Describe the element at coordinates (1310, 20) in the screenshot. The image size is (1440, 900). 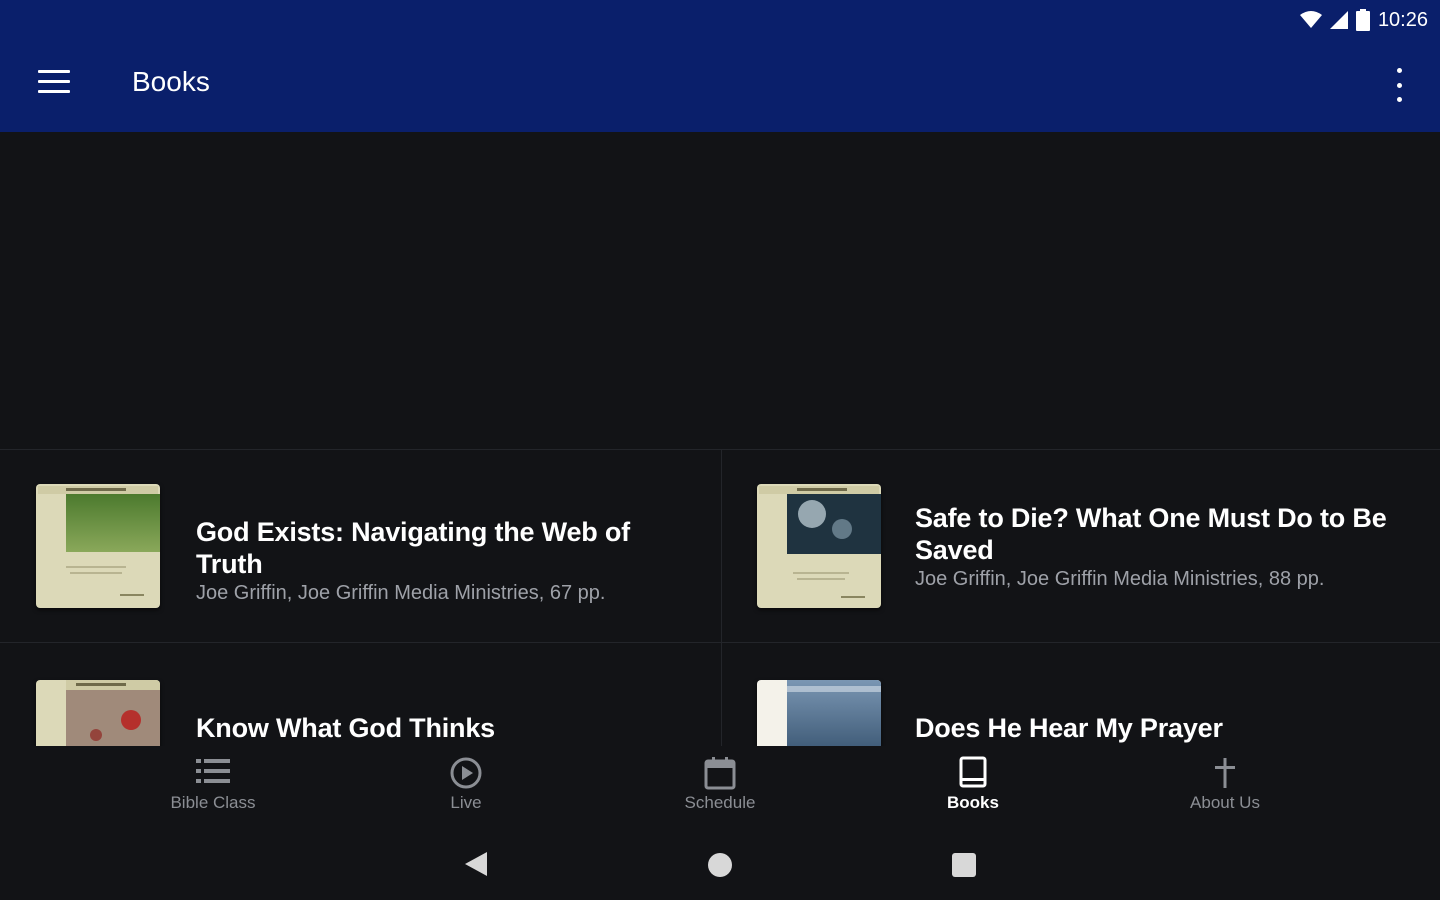
I see `wifi-icon` at that location.